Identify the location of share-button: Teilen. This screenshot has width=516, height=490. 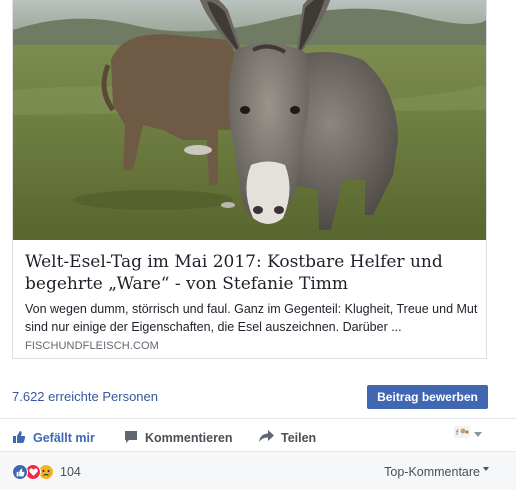
(287, 438).